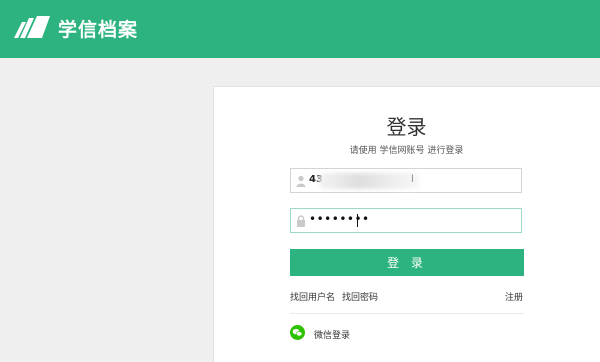 Image resolution: width=600 pixels, height=362 pixels. Describe the element at coordinates (407, 262) in the screenshot. I see `login-button: 登 录` at that location.